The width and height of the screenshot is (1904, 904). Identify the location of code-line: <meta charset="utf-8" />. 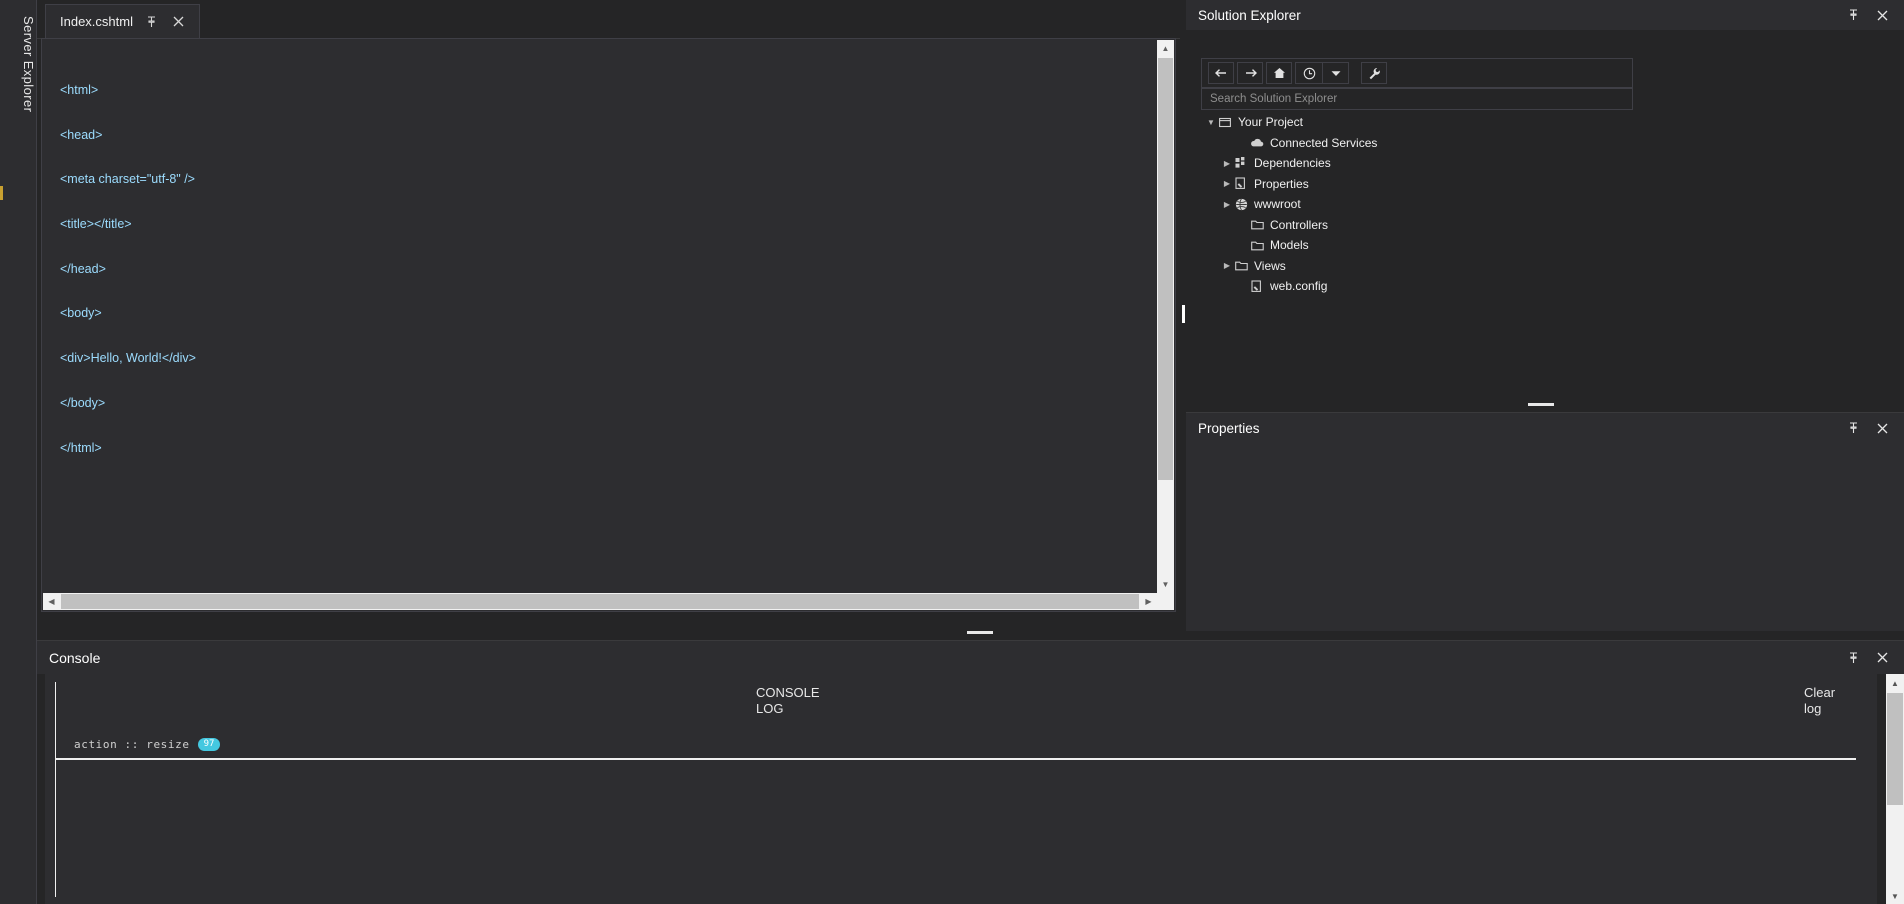
(127, 179).